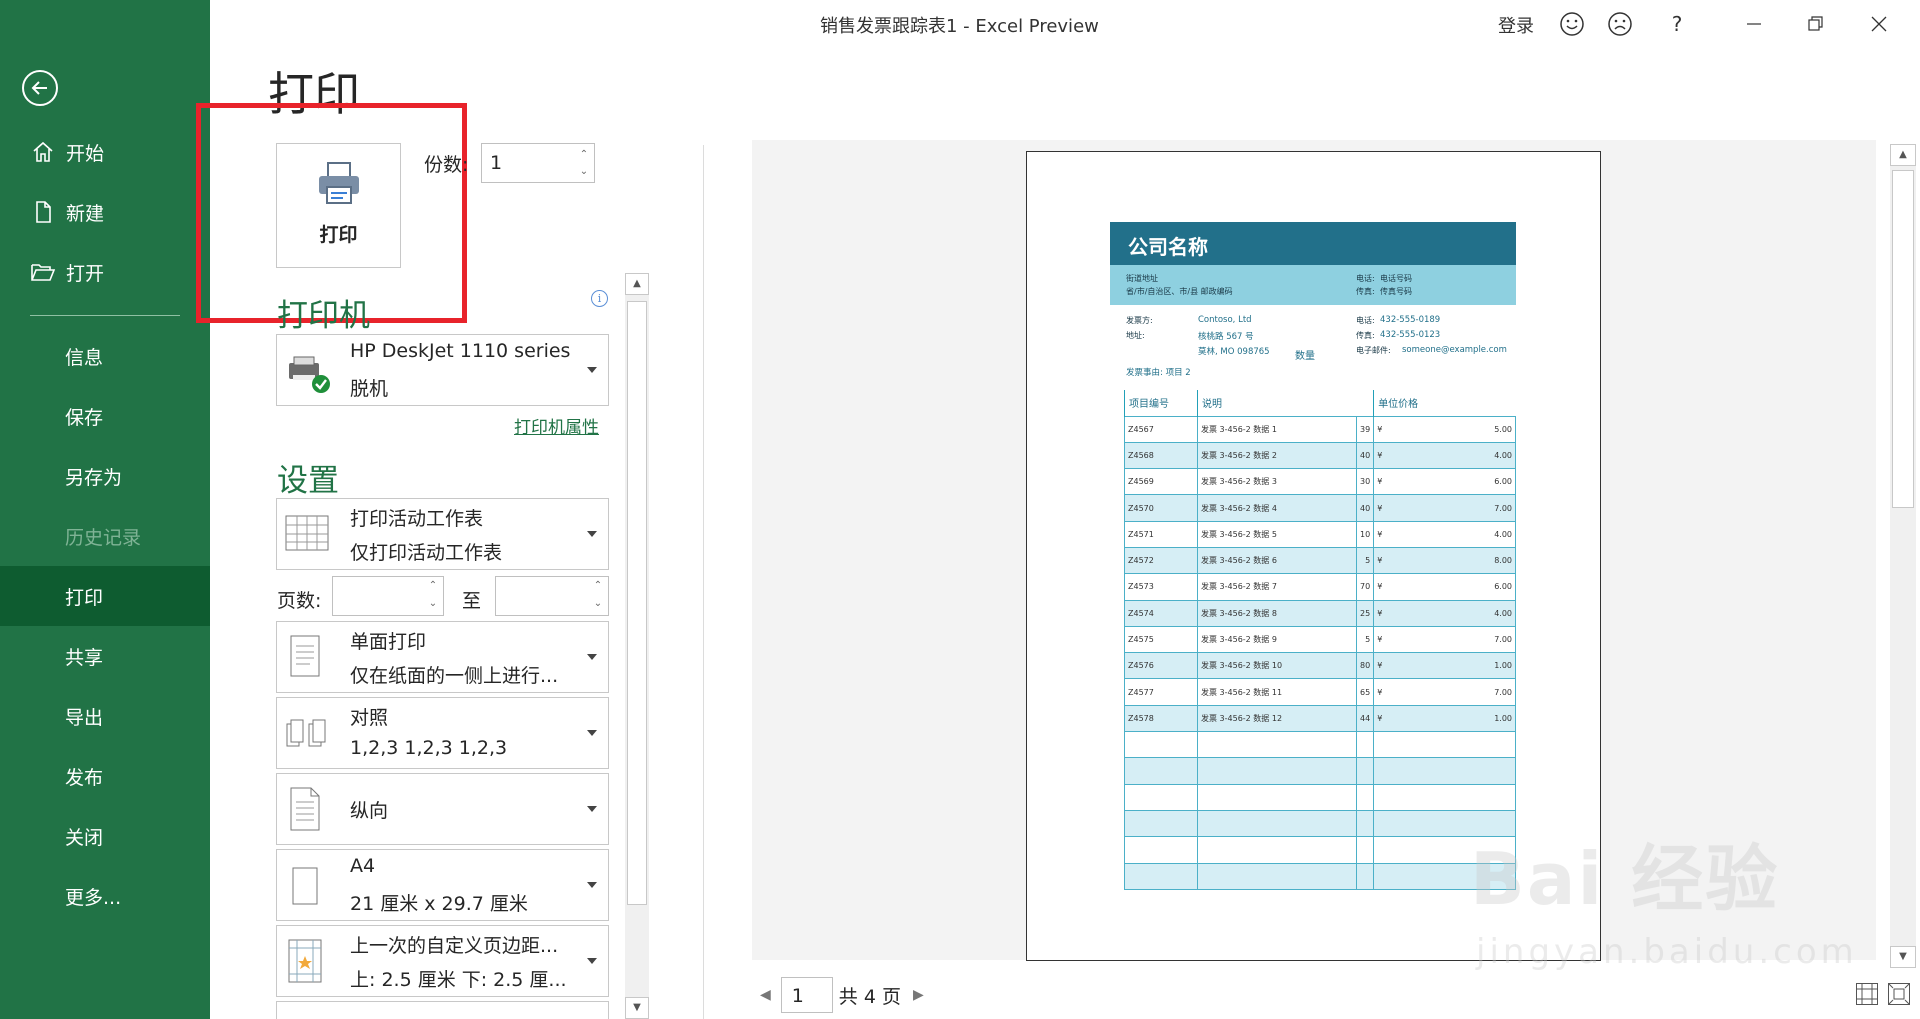 This screenshot has height=1019, width=1920. I want to click on scroll-down-icon: ▼, so click(637, 1008).